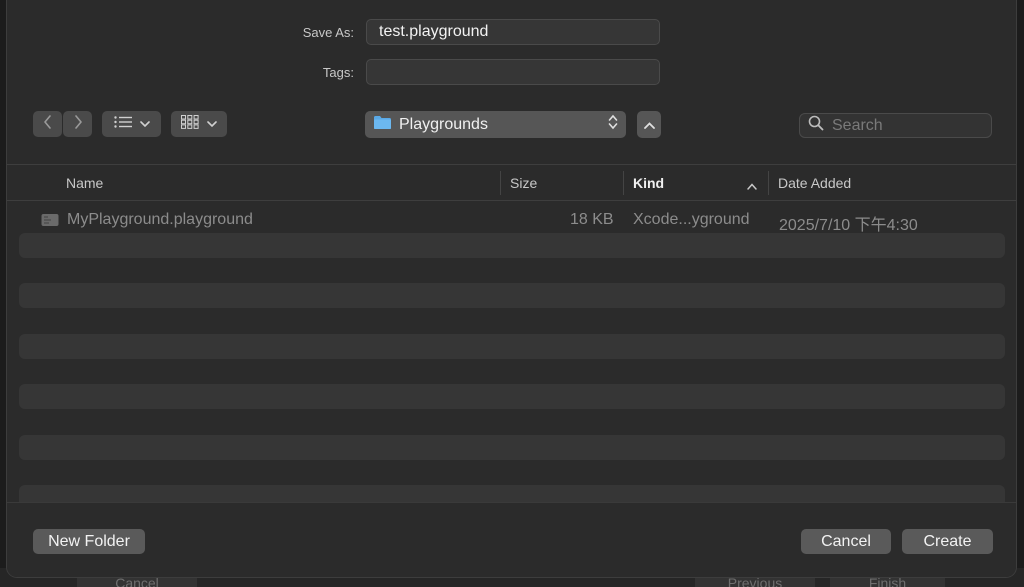  What do you see at coordinates (89, 541) in the screenshot?
I see `new-folder-button: New Folder` at bounding box center [89, 541].